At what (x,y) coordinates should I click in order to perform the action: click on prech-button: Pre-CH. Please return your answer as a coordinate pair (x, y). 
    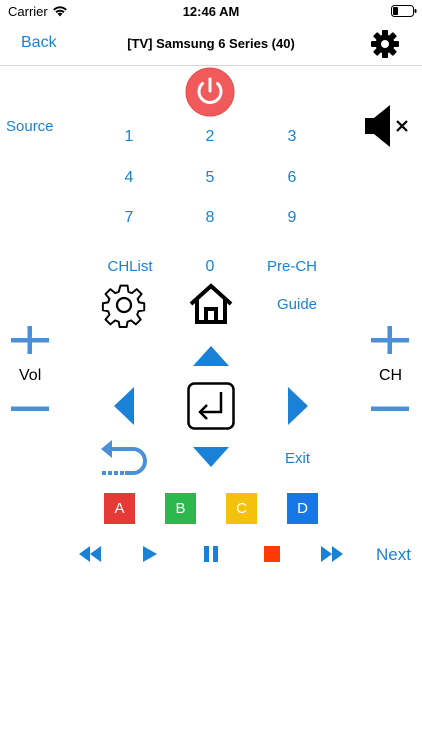
    Looking at the image, I should click on (292, 267).